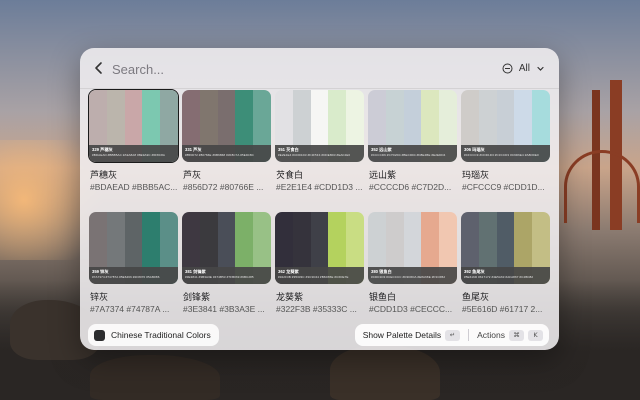 The image size is (640, 400). What do you see at coordinates (402, 335) in the screenshot?
I see `show-palette-details-button: Show Palette Details` at bounding box center [402, 335].